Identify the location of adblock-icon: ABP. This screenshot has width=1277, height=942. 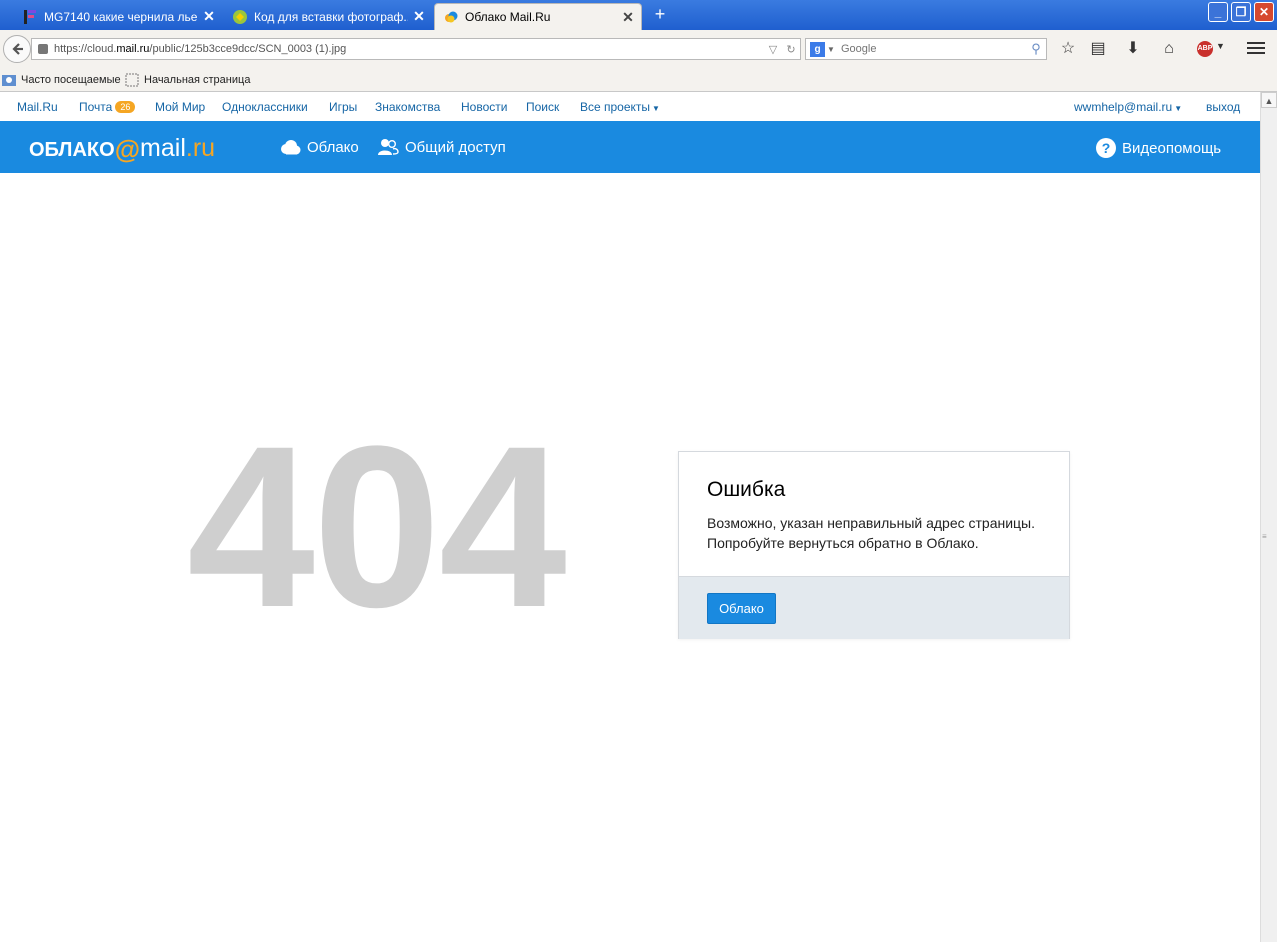
(1205, 49).